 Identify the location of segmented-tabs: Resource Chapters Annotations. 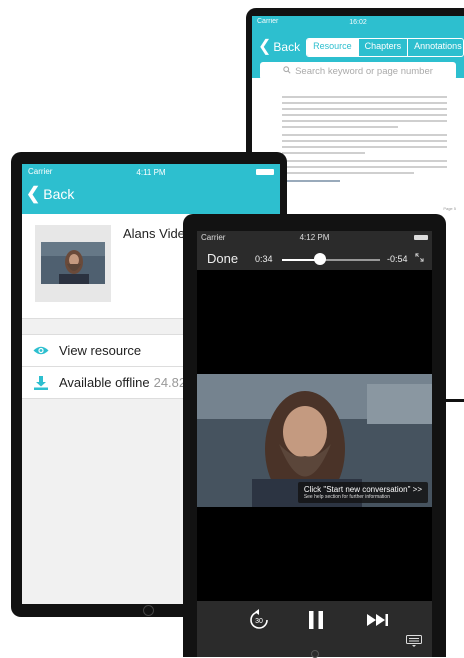
(385, 47).